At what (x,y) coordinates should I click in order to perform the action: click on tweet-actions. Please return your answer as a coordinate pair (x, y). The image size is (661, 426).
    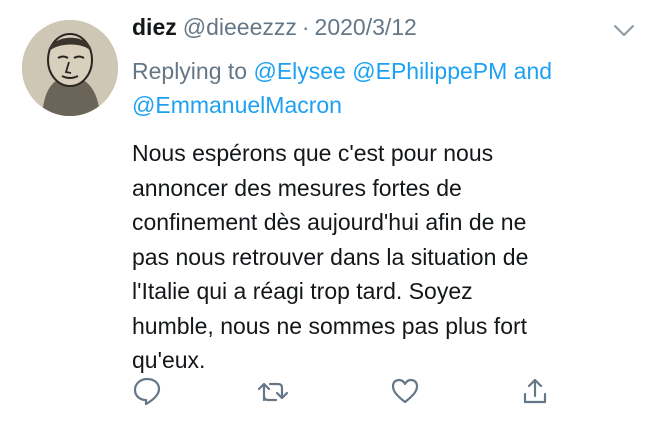
    Looking at the image, I should click on (330, 393).